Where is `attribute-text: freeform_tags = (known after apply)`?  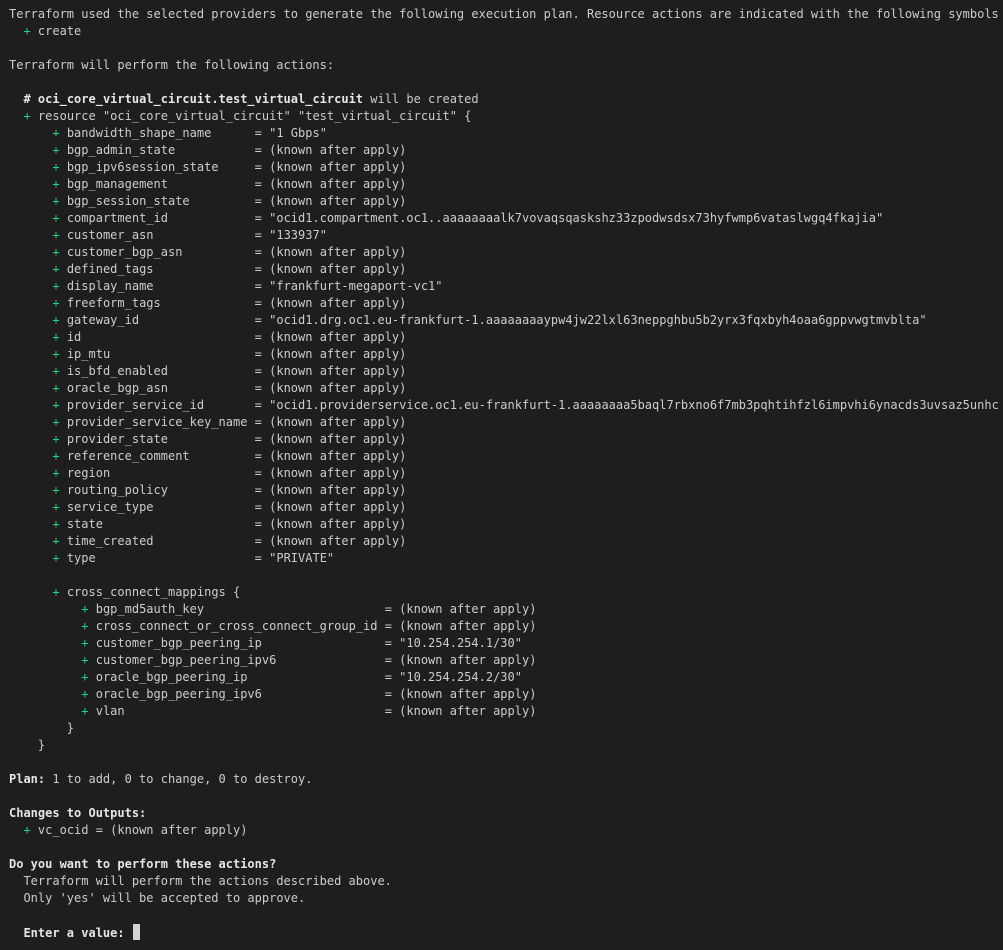
attribute-text: freeform_tags = (known after apply) is located at coordinates (236, 303).